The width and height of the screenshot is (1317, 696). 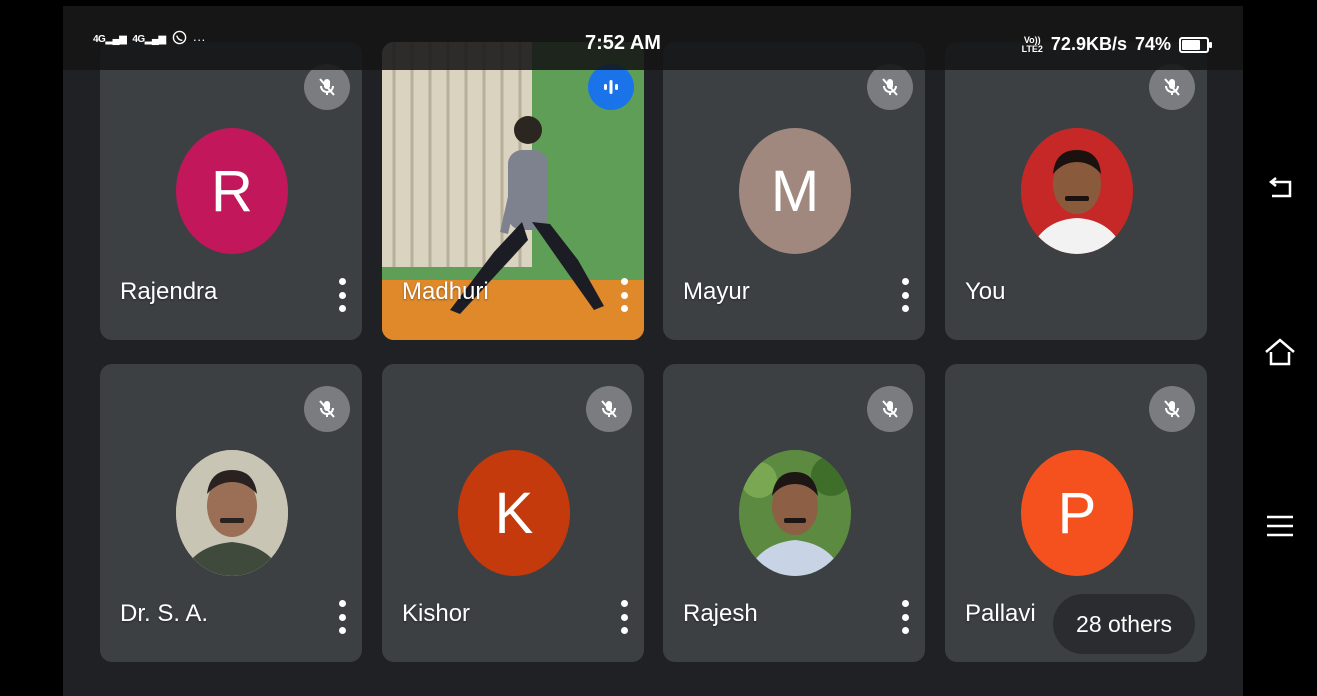 What do you see at coordinates (1032, 44) in the screenshot?
I see `volte-icon: Vo)) LTE2` at bounding box center [1032, 44].